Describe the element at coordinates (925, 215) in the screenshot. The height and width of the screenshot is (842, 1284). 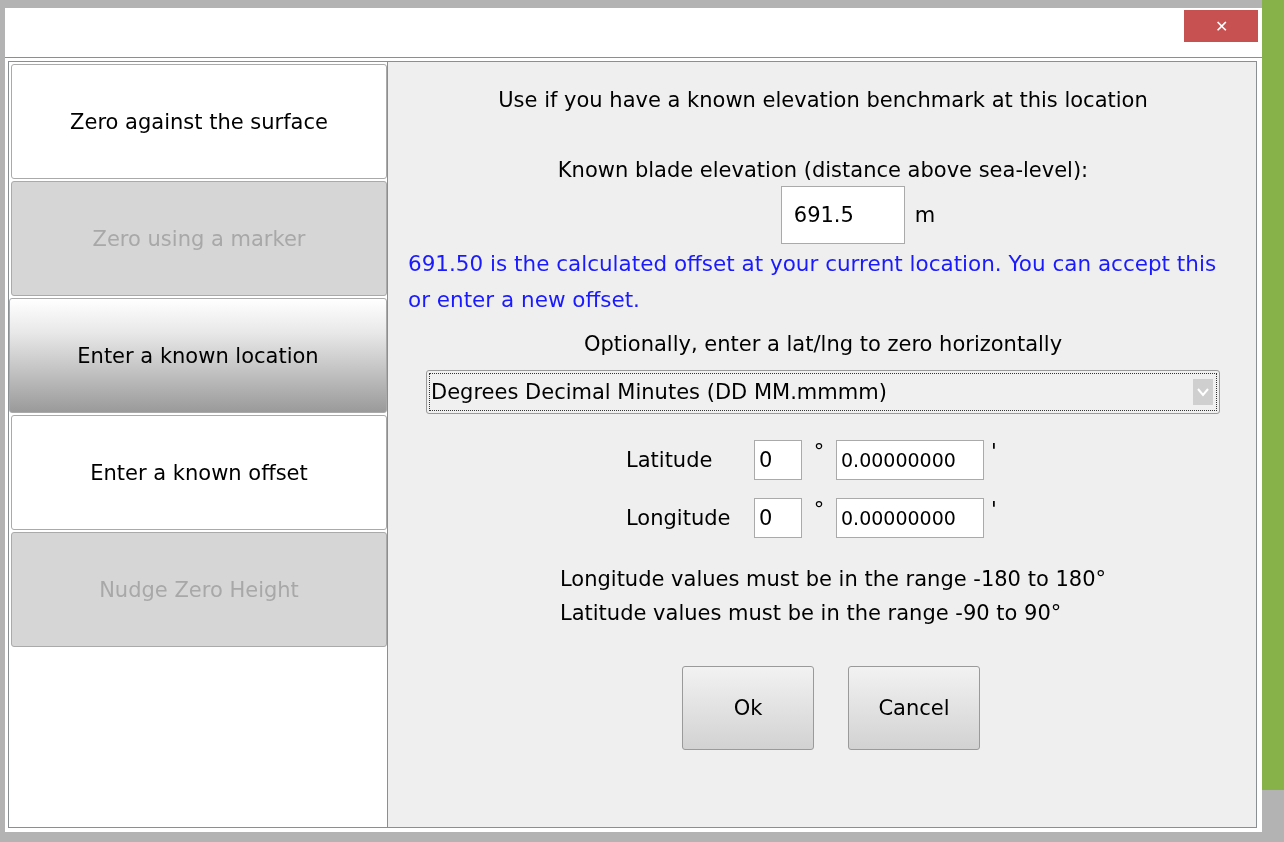
I see `unit-label: m` at that location.